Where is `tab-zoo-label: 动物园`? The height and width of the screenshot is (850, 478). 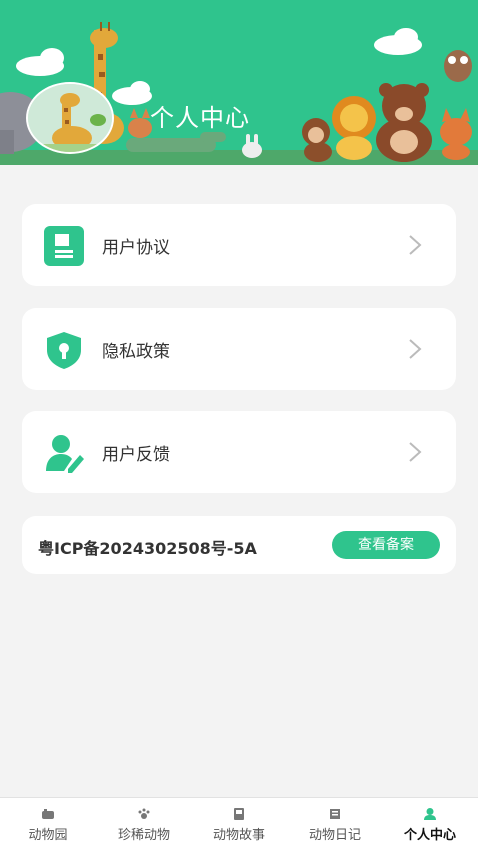
tab-zoo-label: 动物园 is located at coordinates (48, 835).